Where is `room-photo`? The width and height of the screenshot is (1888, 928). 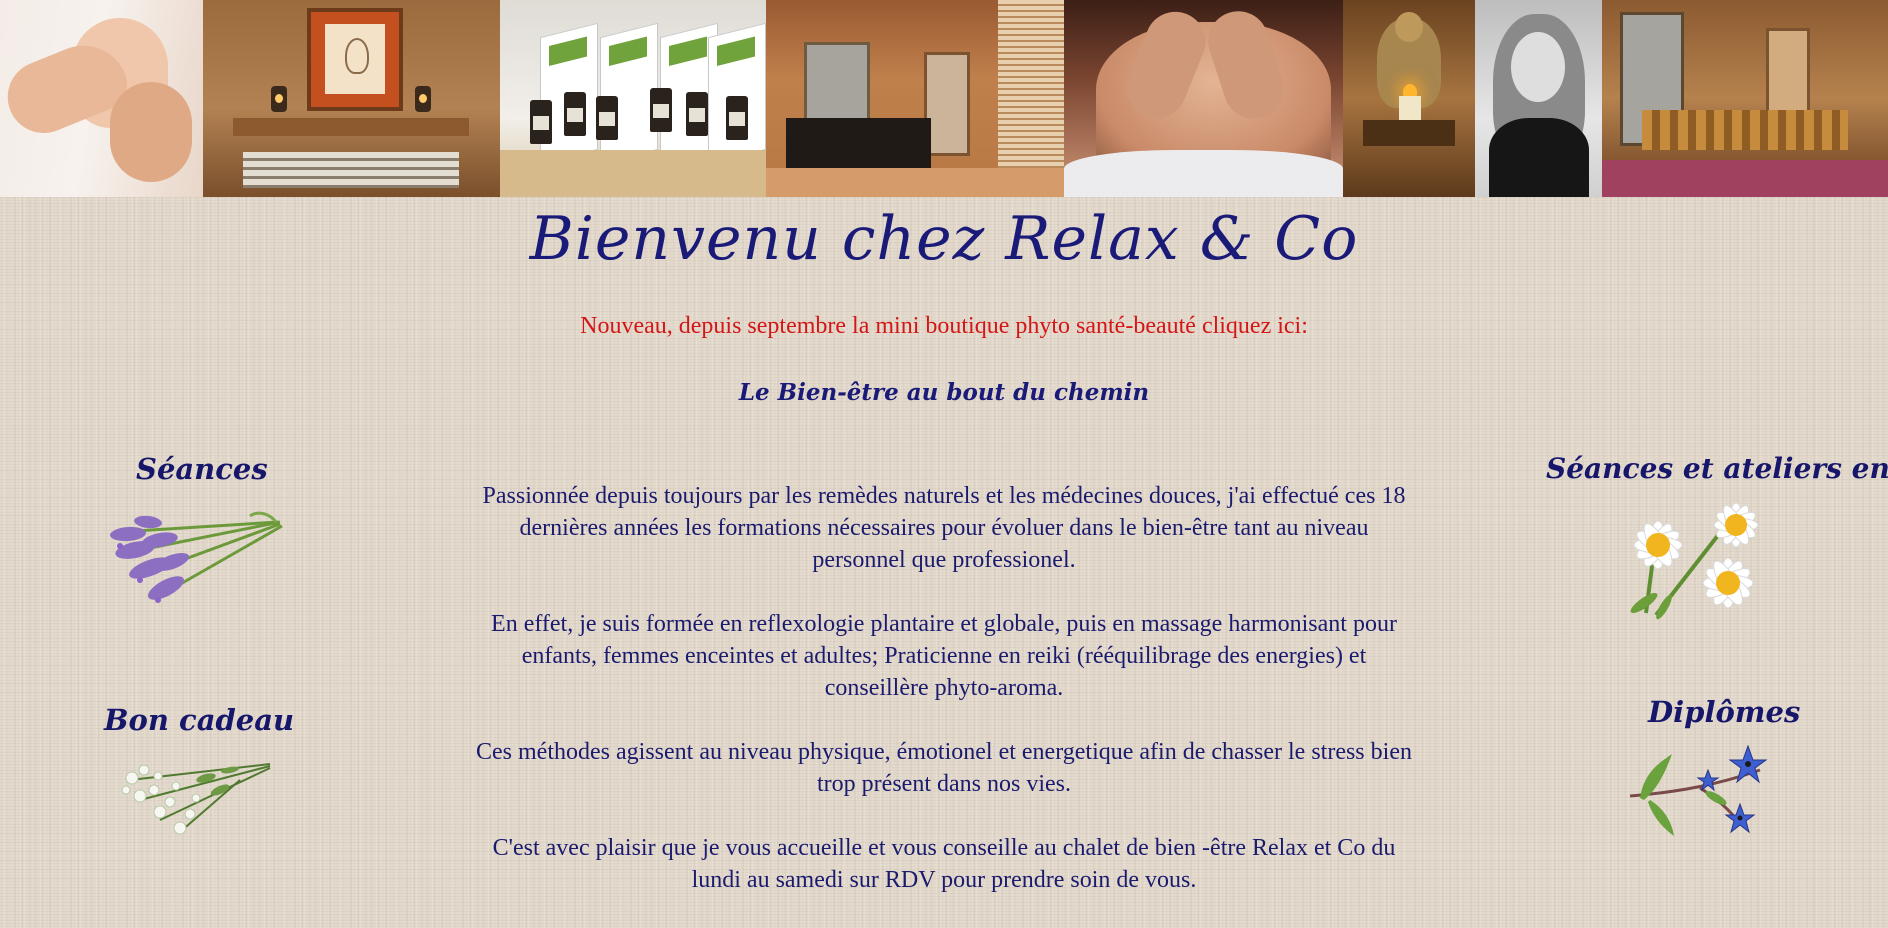
room-photo is located at coordinates (351, 98).